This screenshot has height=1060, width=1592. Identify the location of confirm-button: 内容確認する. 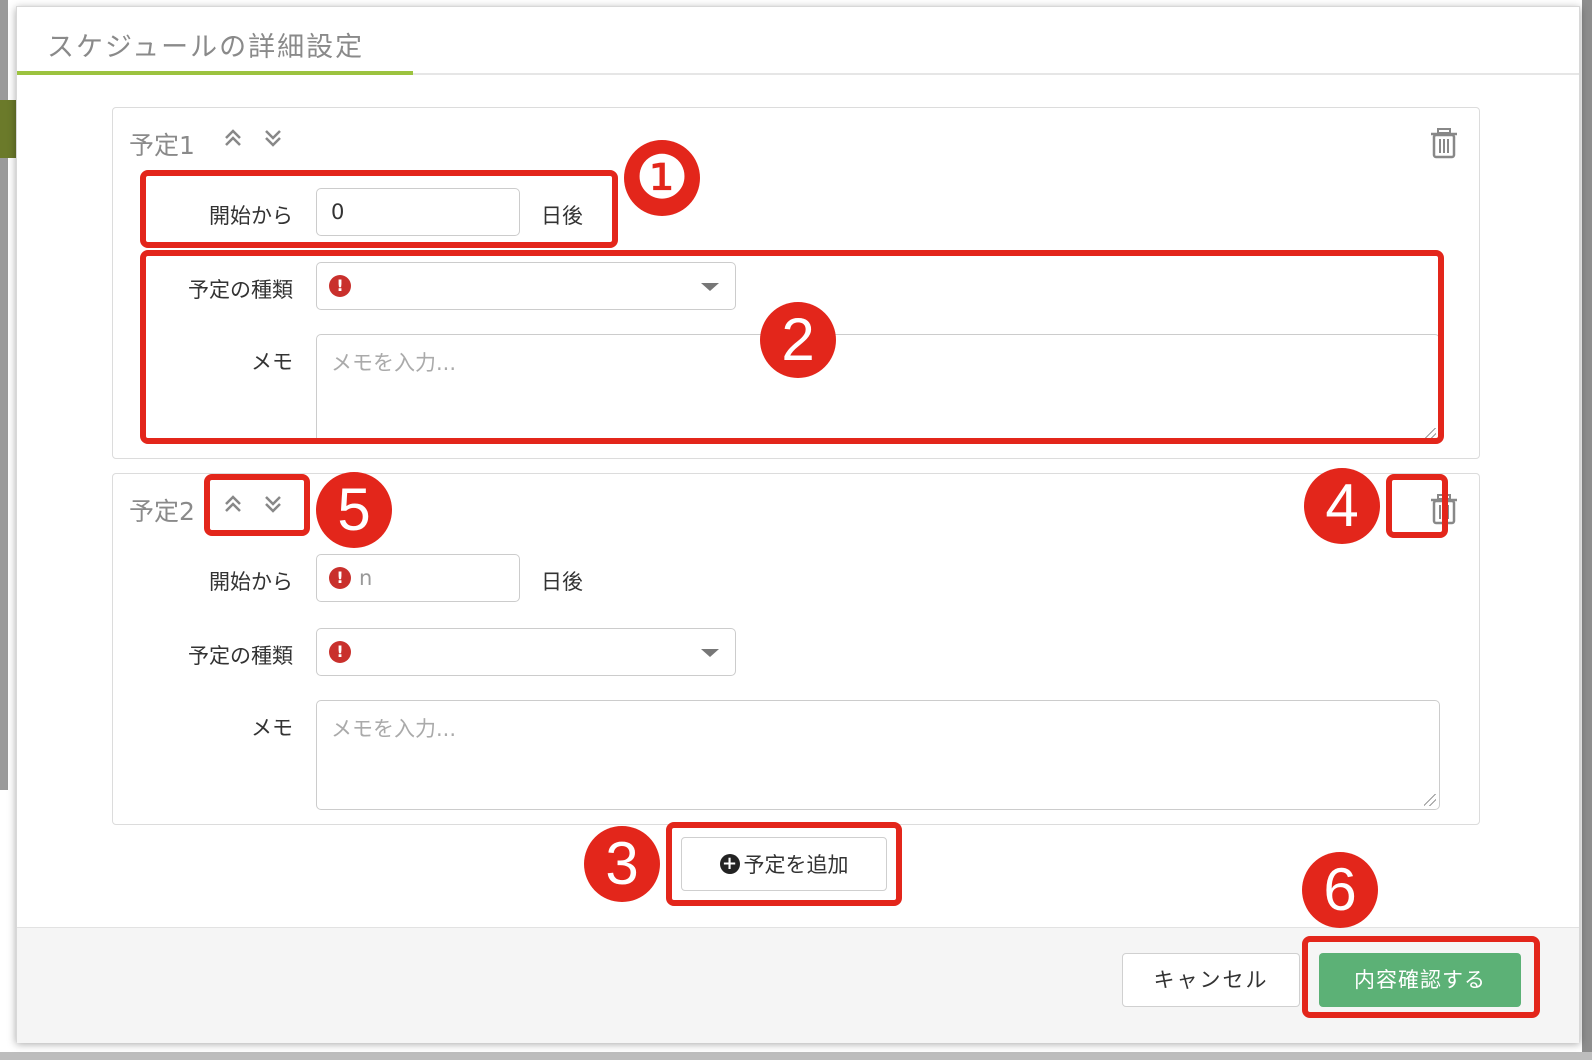
(1420, 980).